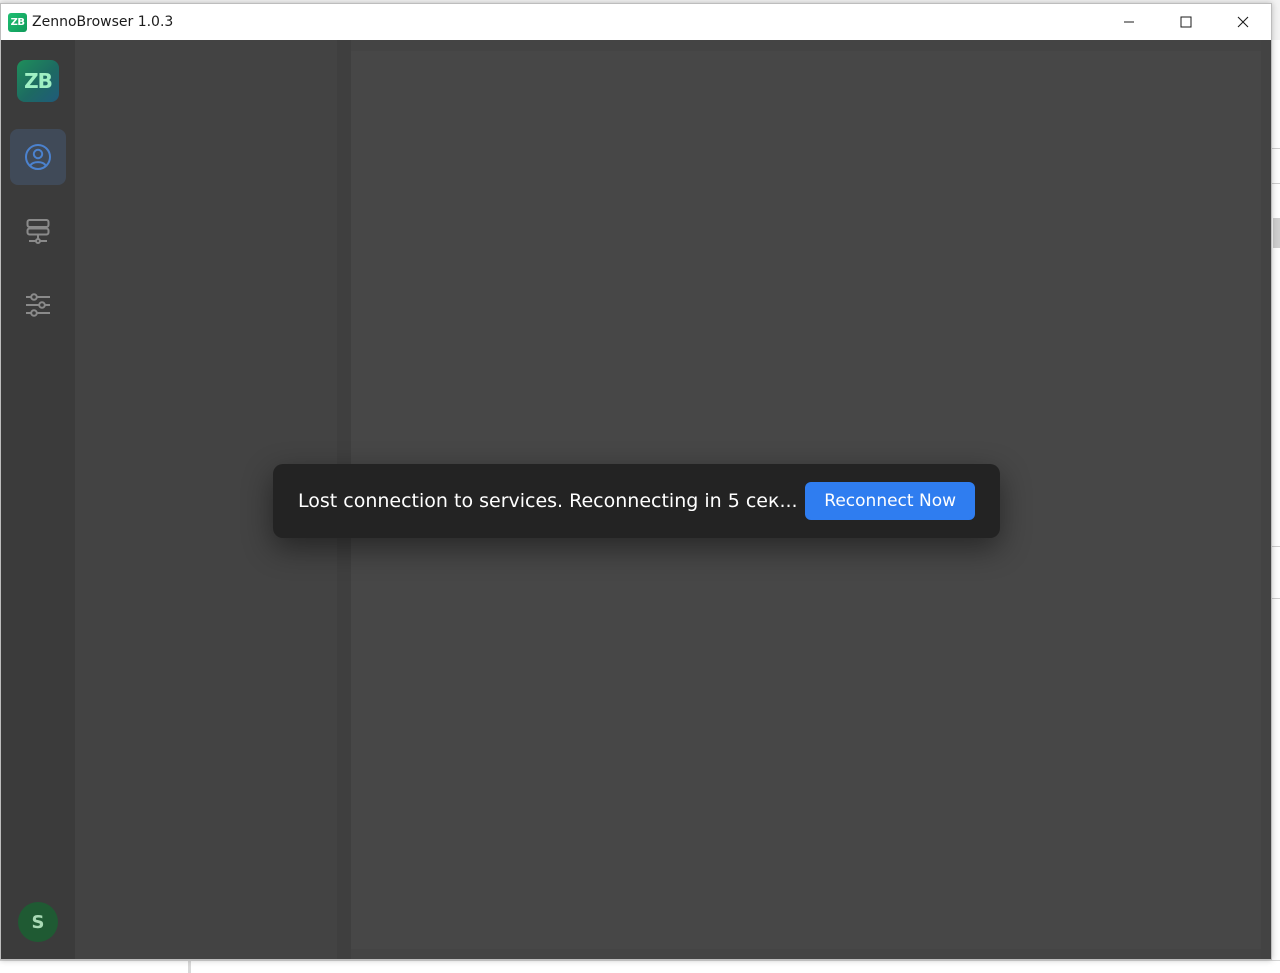 The width and height of the screenshot is (1280, 973). I want to click on maximize-button, so click(1185, 22).